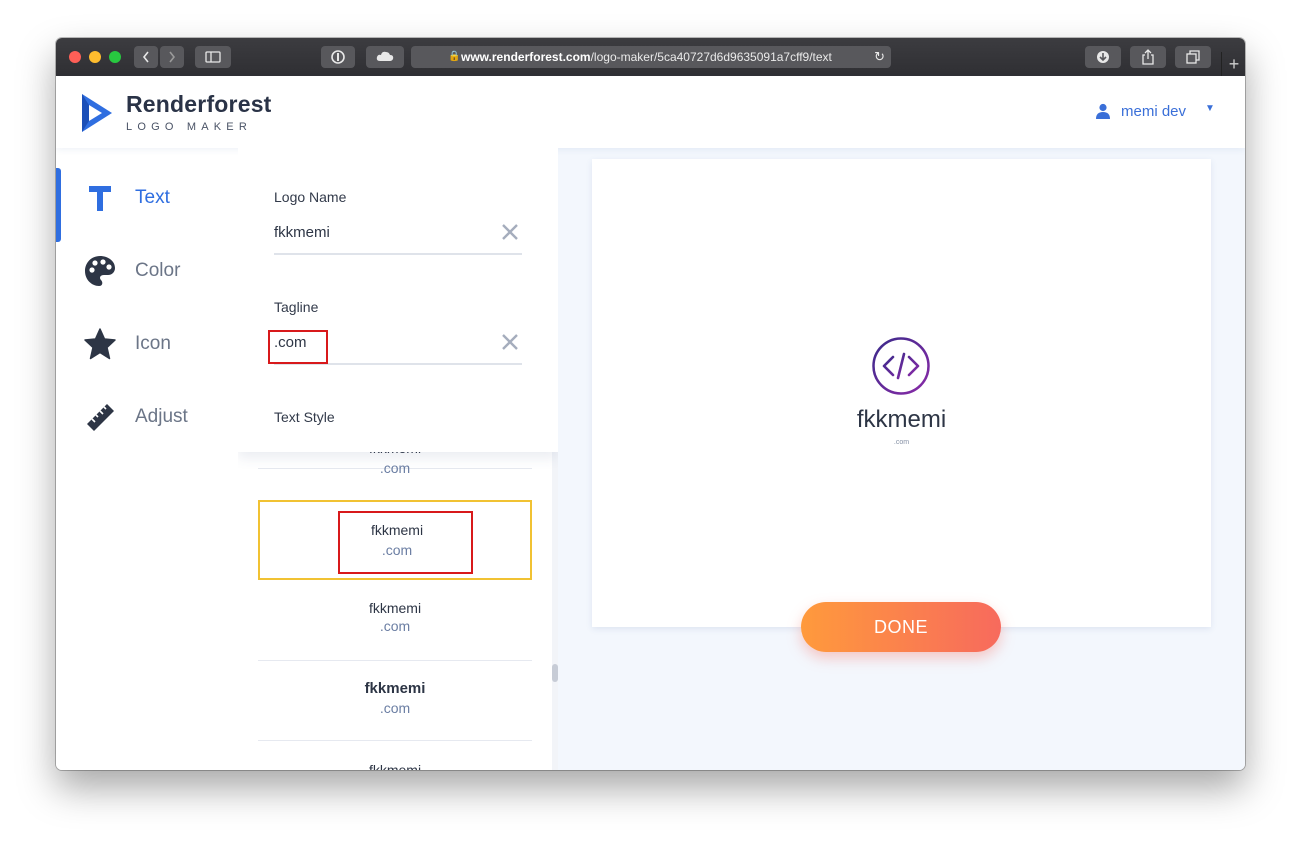 The width and height of the screenshot is (1301, 844). Describe the element at coordinates (454, 56) in the screenshot. I see `lock-icon: 🔒` at that location.